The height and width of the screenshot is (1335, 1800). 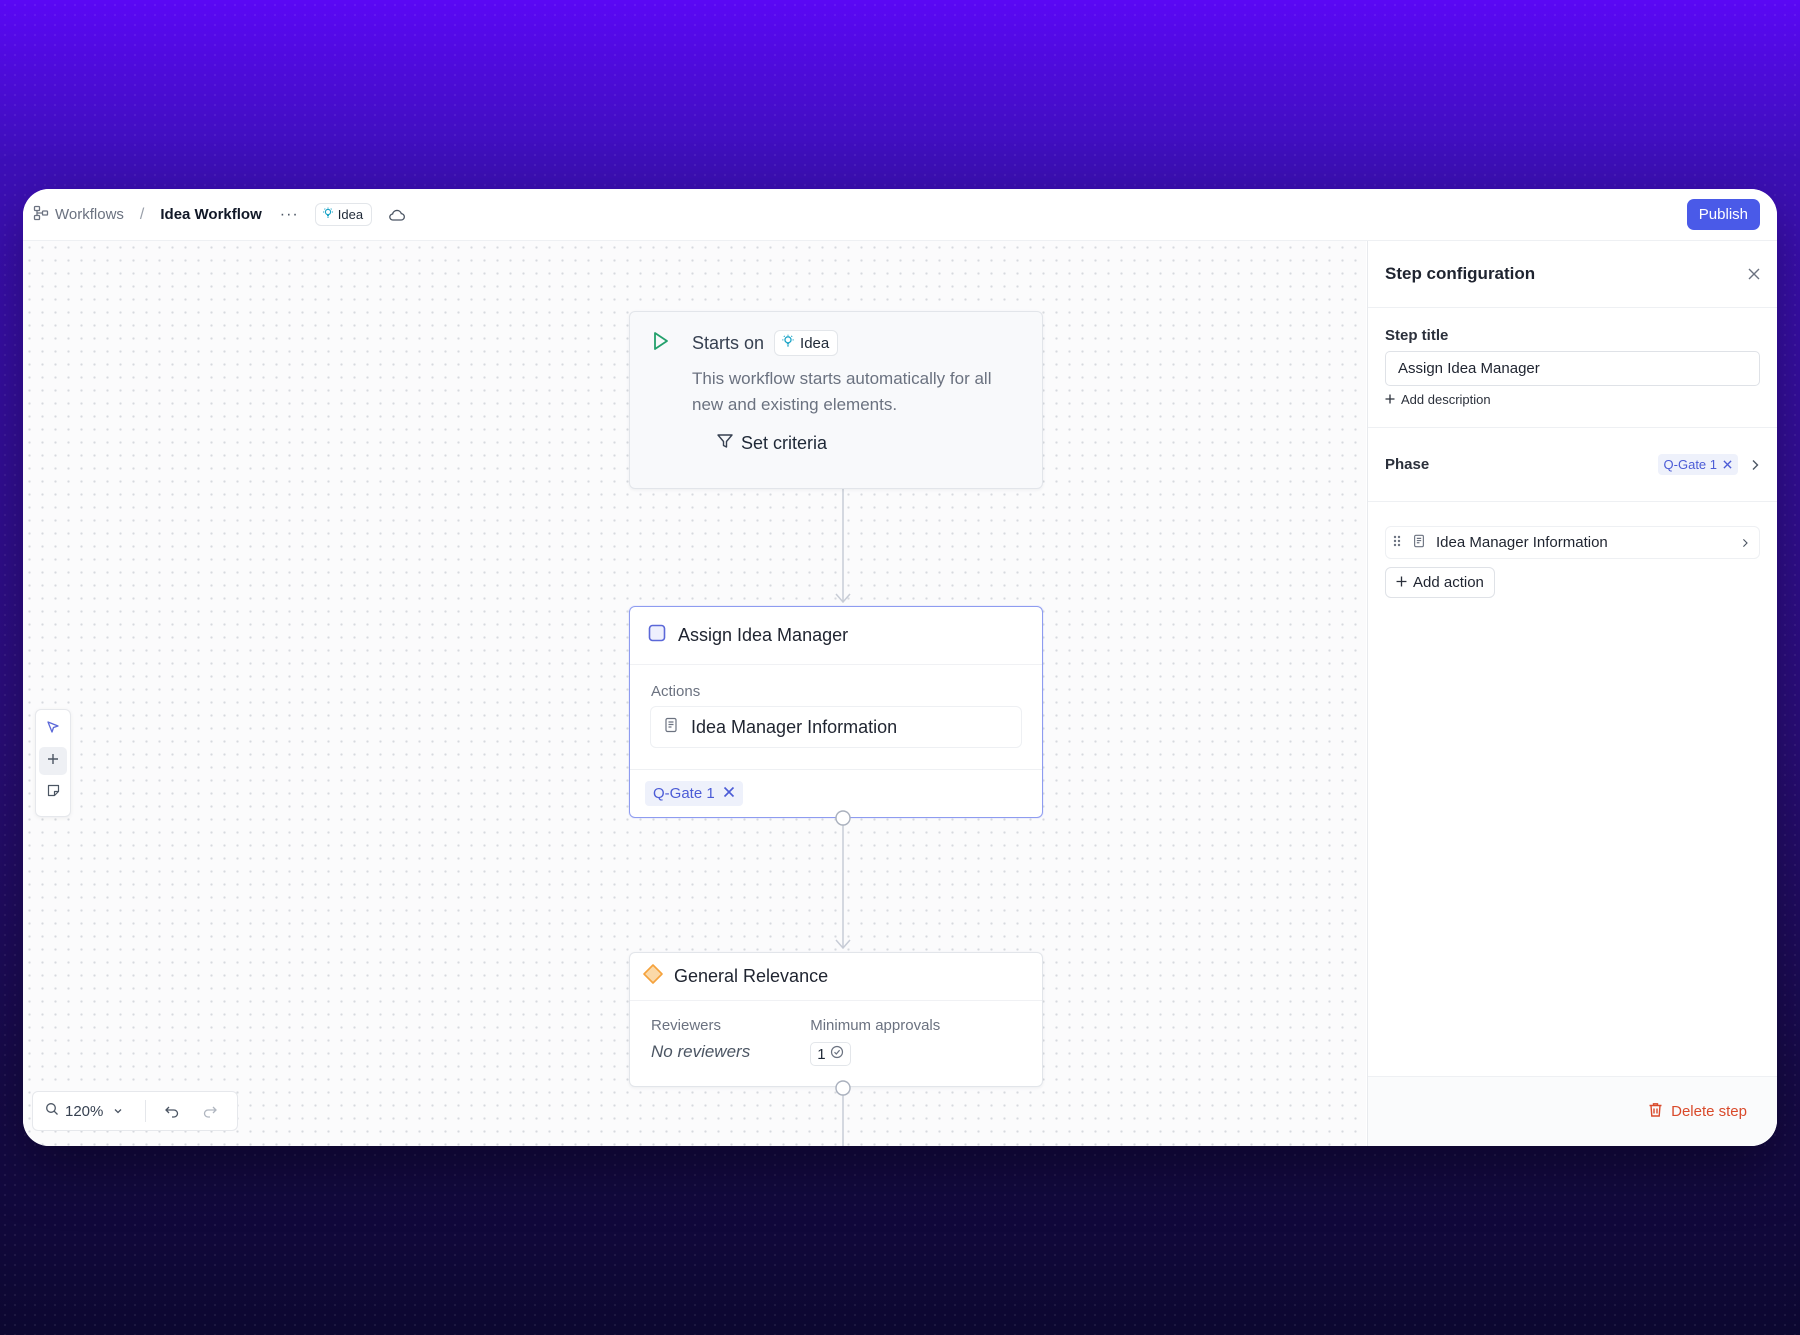 What do you see at coordinates (1522, 542) in the screenshot?
I see `action-row-label: Idea Manager Information` at bounding box center [1522, 542].